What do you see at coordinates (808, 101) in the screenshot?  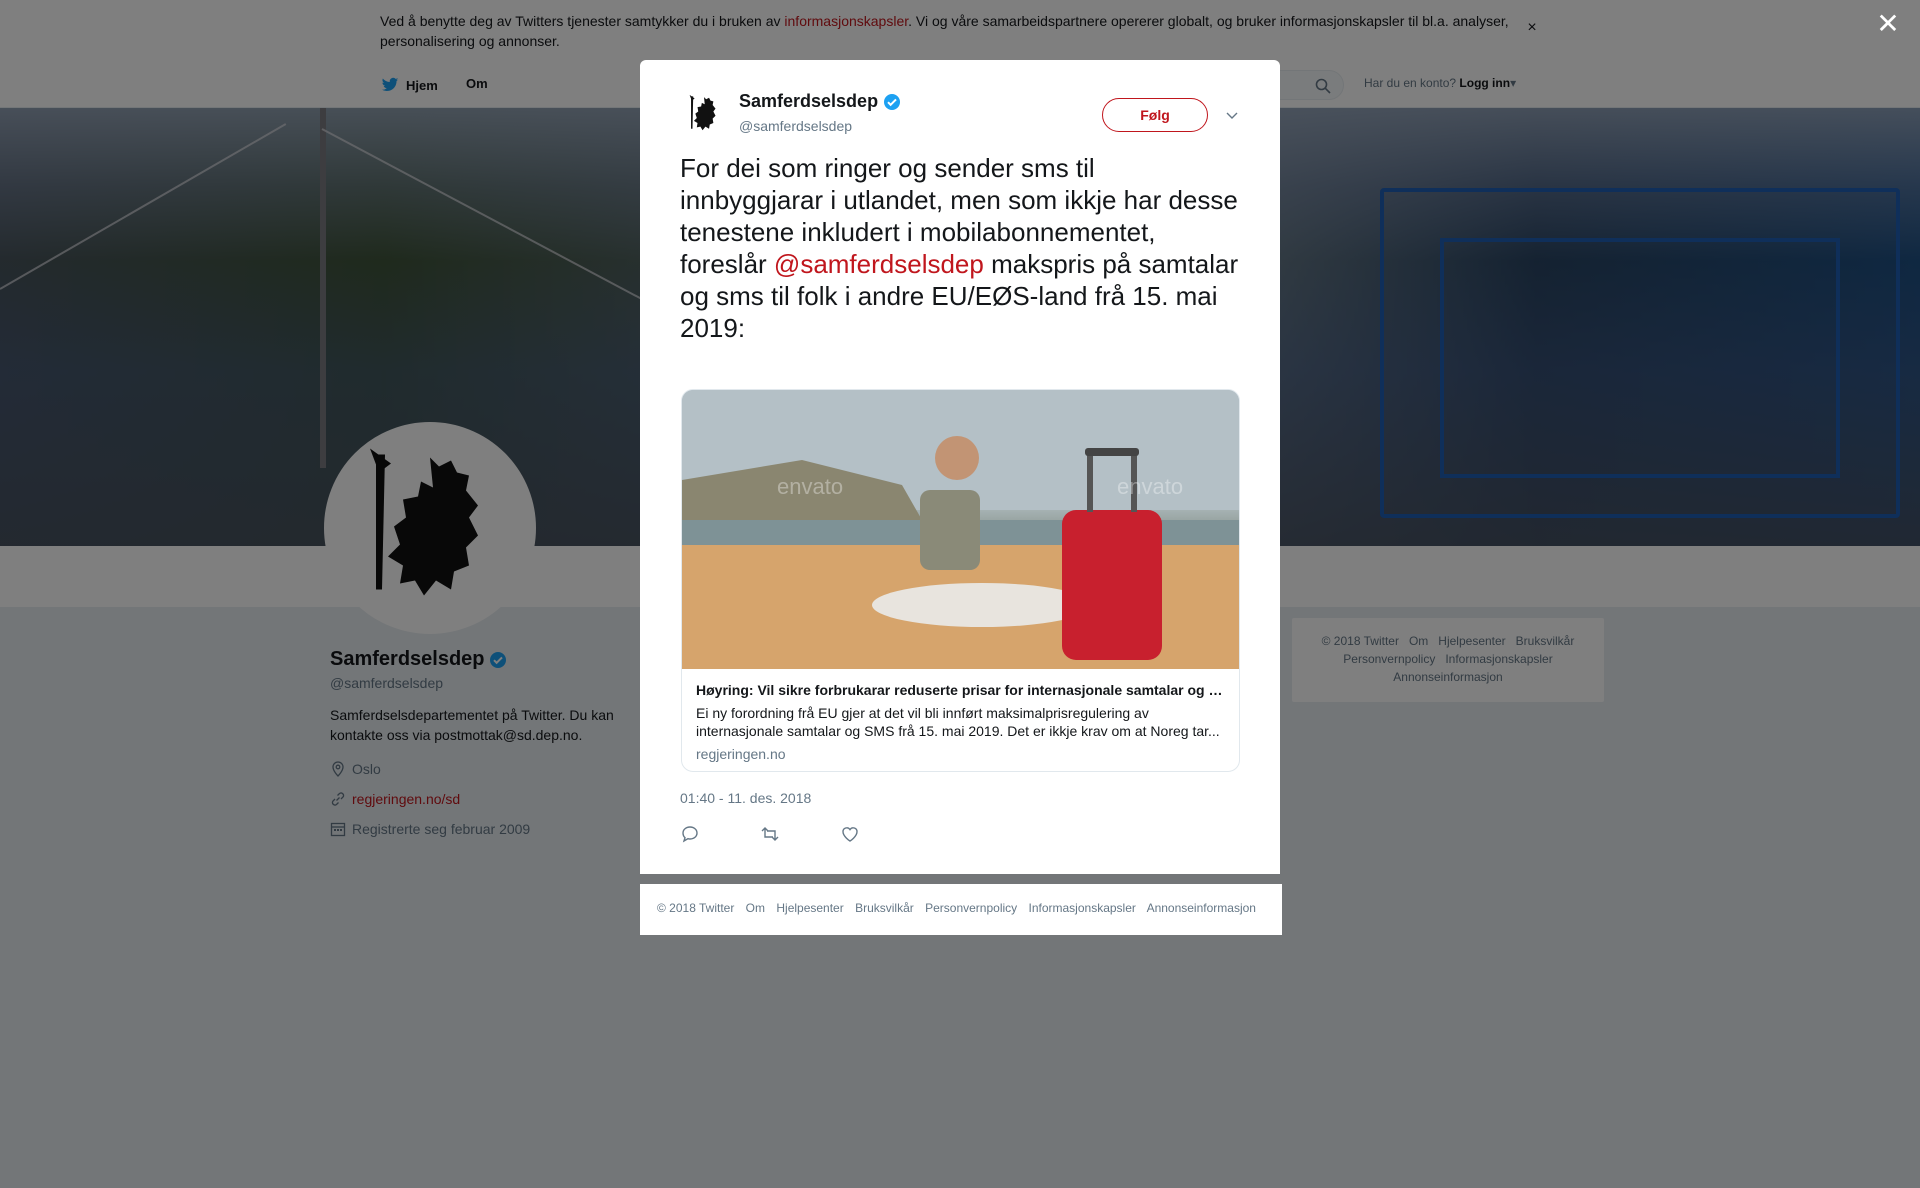 I see `tweet-author-name: Samferdselsdep` at bounding box center [808, 101].